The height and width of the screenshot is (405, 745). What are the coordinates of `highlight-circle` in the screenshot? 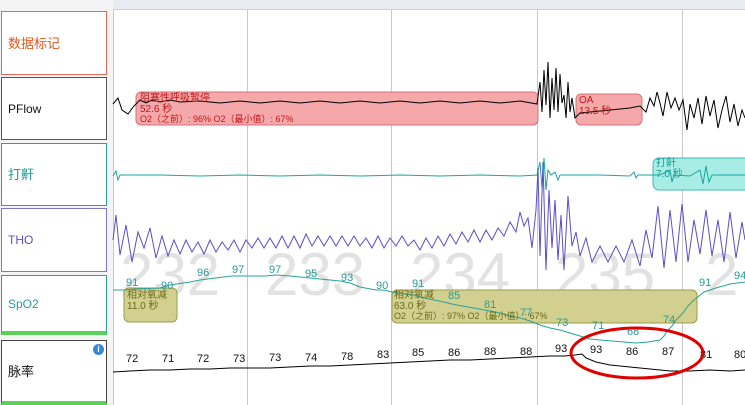 It's located at (637, 353).